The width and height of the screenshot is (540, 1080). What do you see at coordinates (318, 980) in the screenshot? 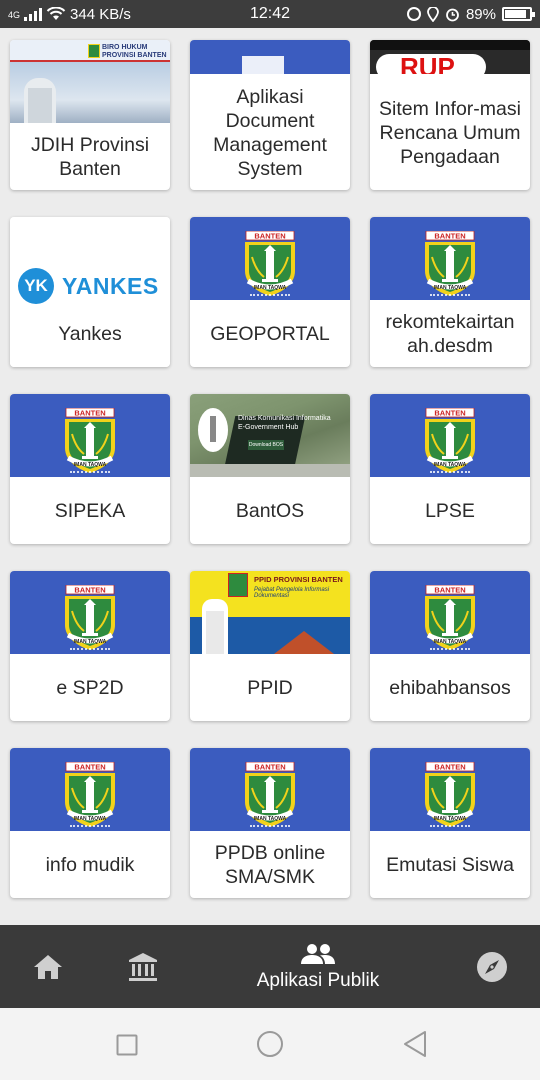
I see `nav-aplikasi-publik-label: Aplikasi Publik` at bounding box center [318, 980].